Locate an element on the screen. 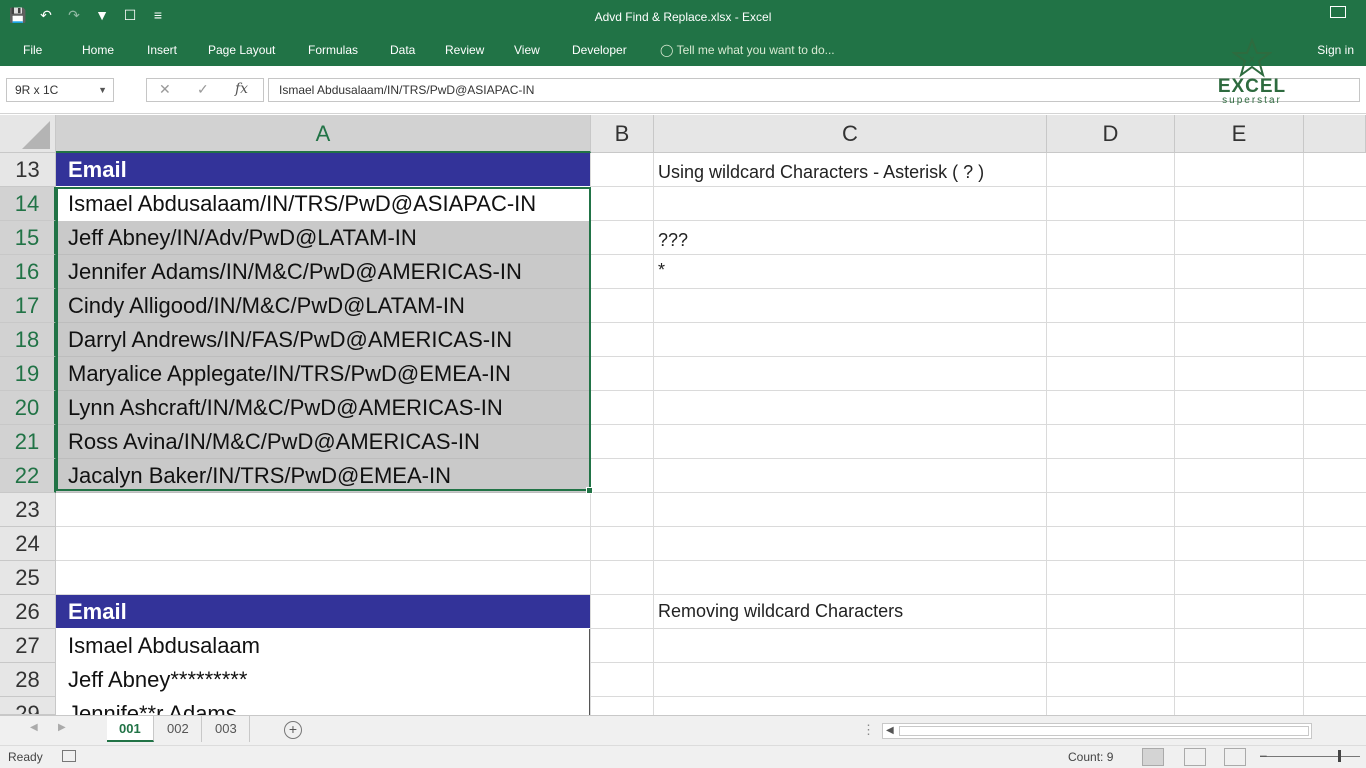 The width and height of the screenshot is (1366, 768). tab-data: Data is located at coordinates (402, 50).